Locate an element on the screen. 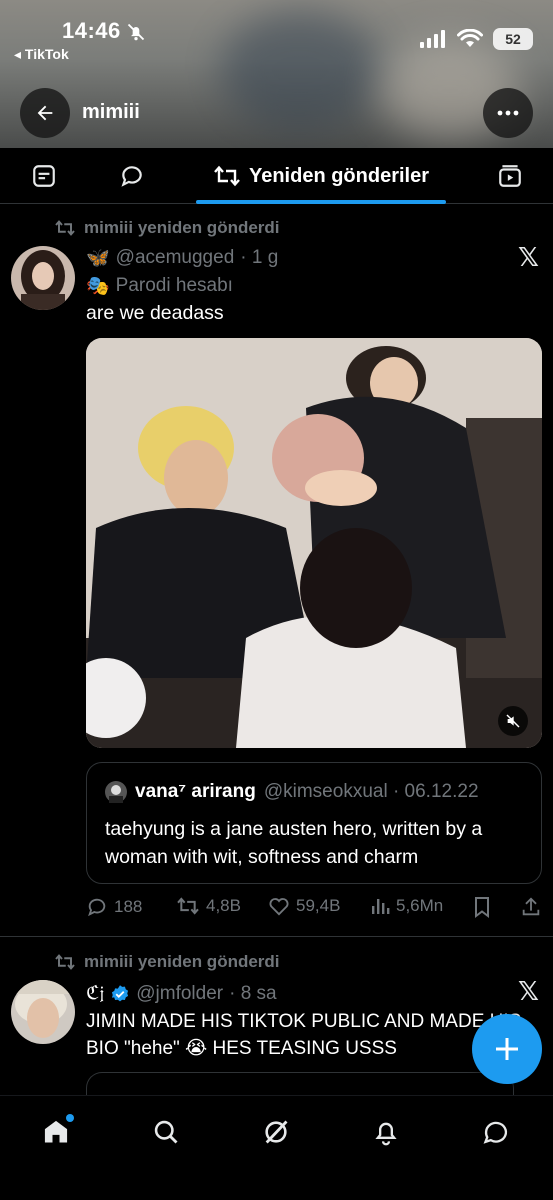  author-handle: @jmfolder is located at coordinates (180, 993).